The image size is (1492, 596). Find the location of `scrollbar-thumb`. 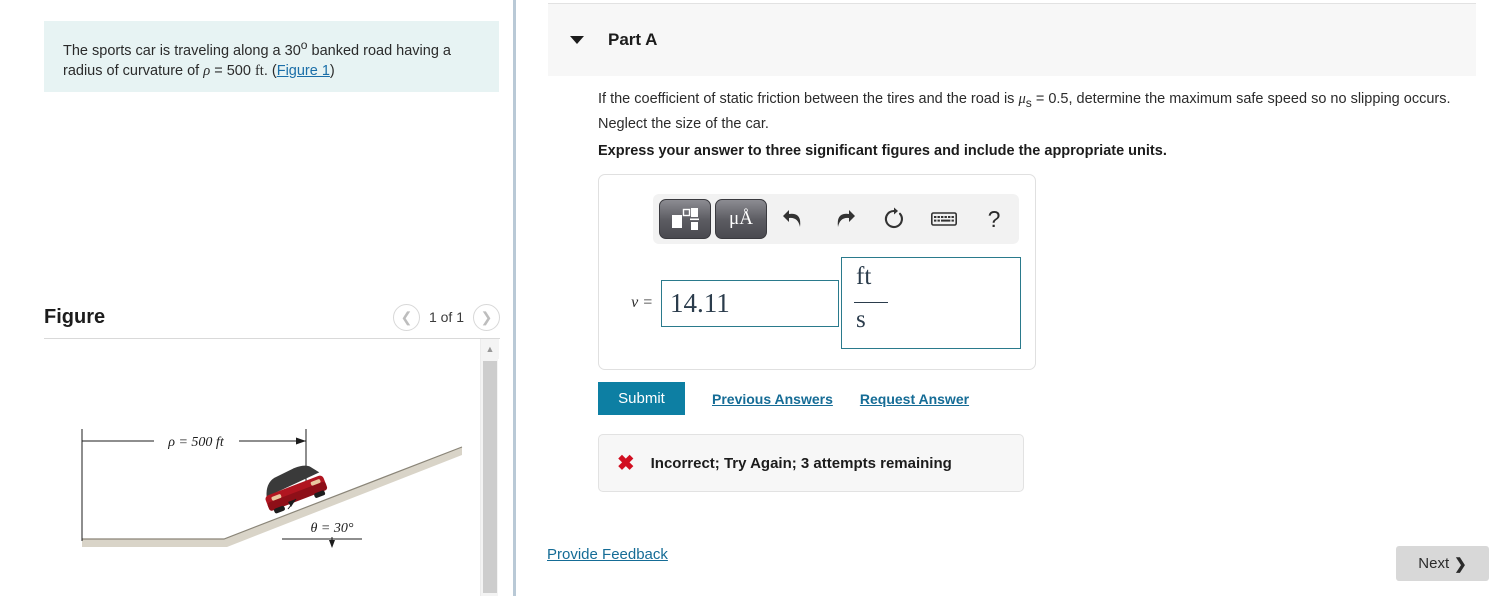

scrollbar-thumb is located at coordinates (490, 477).